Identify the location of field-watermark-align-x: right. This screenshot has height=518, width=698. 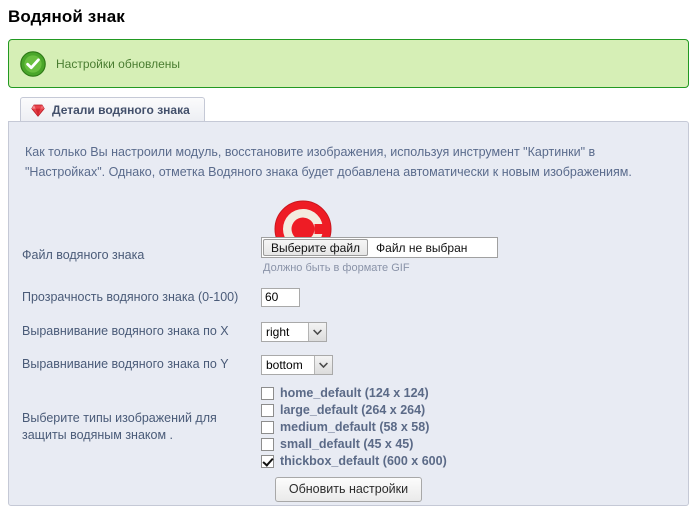
(474, 331).